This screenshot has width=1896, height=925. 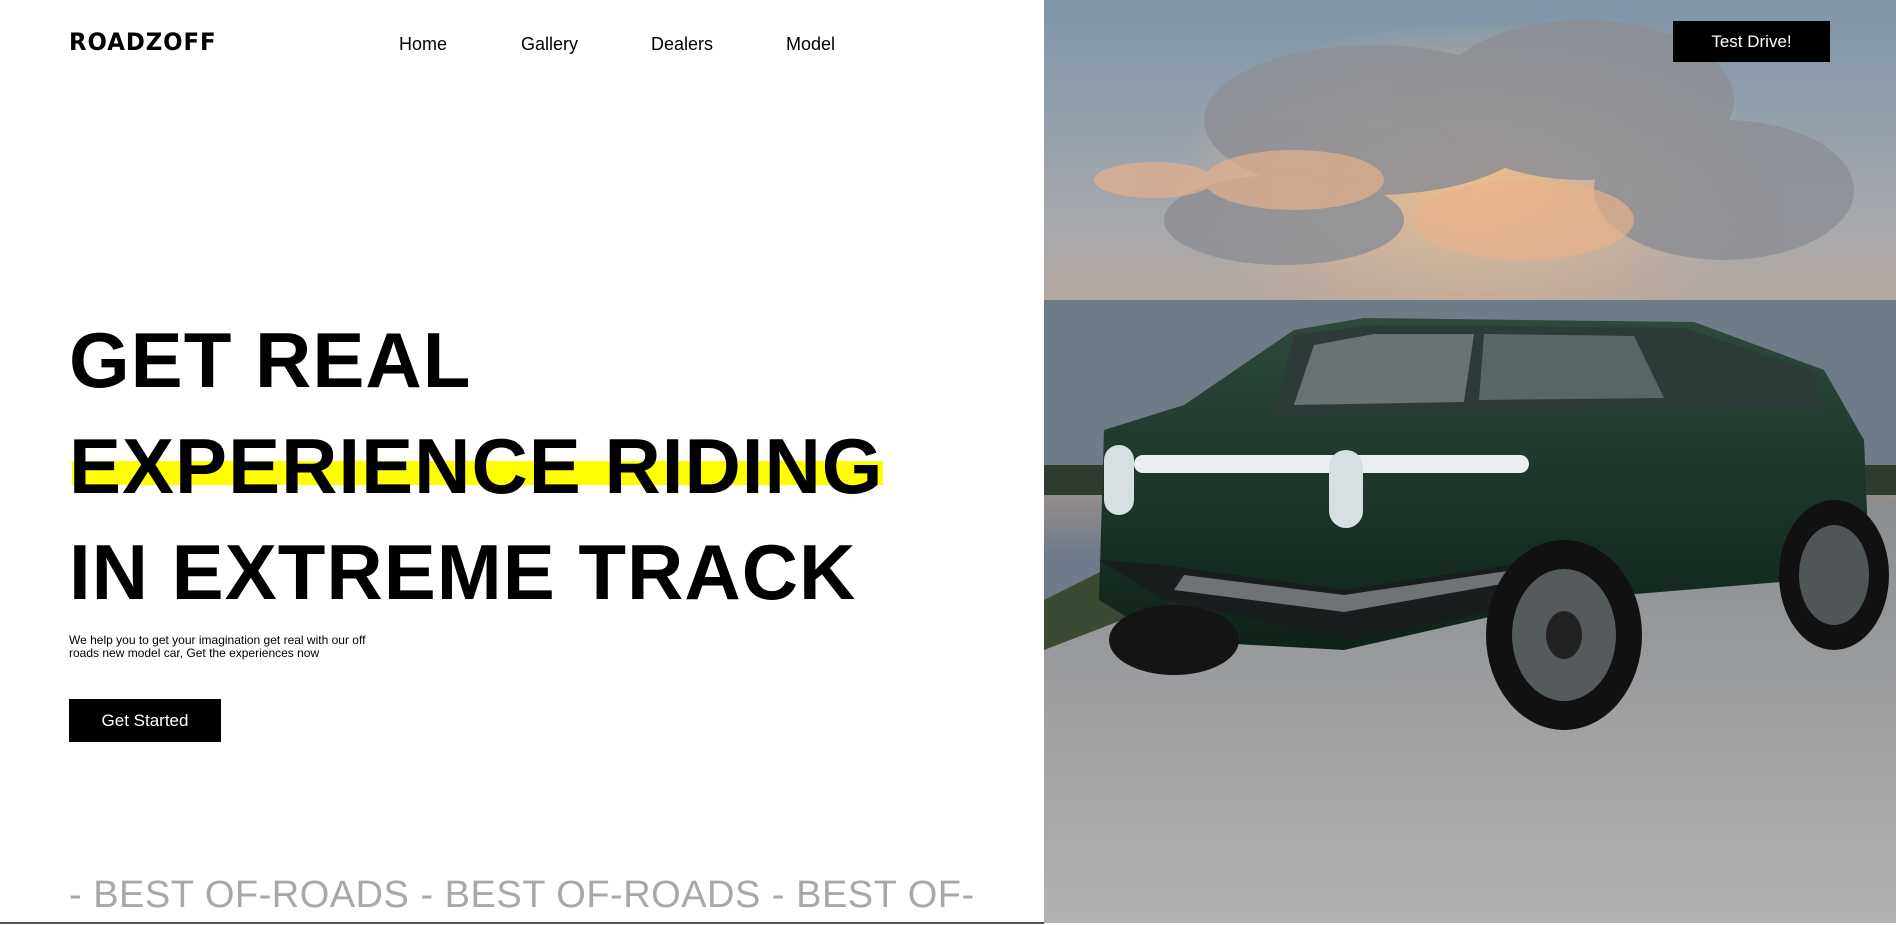 I want to click on nav-item-home: Home, so click(x=423, y=44).